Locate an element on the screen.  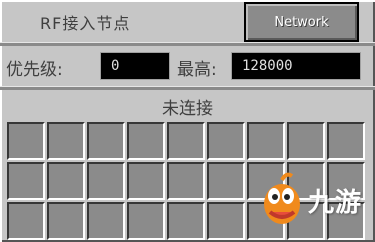
priority-label: 优先级: is located at coordinates (34, 70).